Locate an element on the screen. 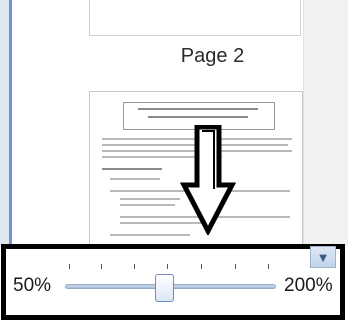  chevron-down-icon: ▼ is located at coordinates (323, 257).